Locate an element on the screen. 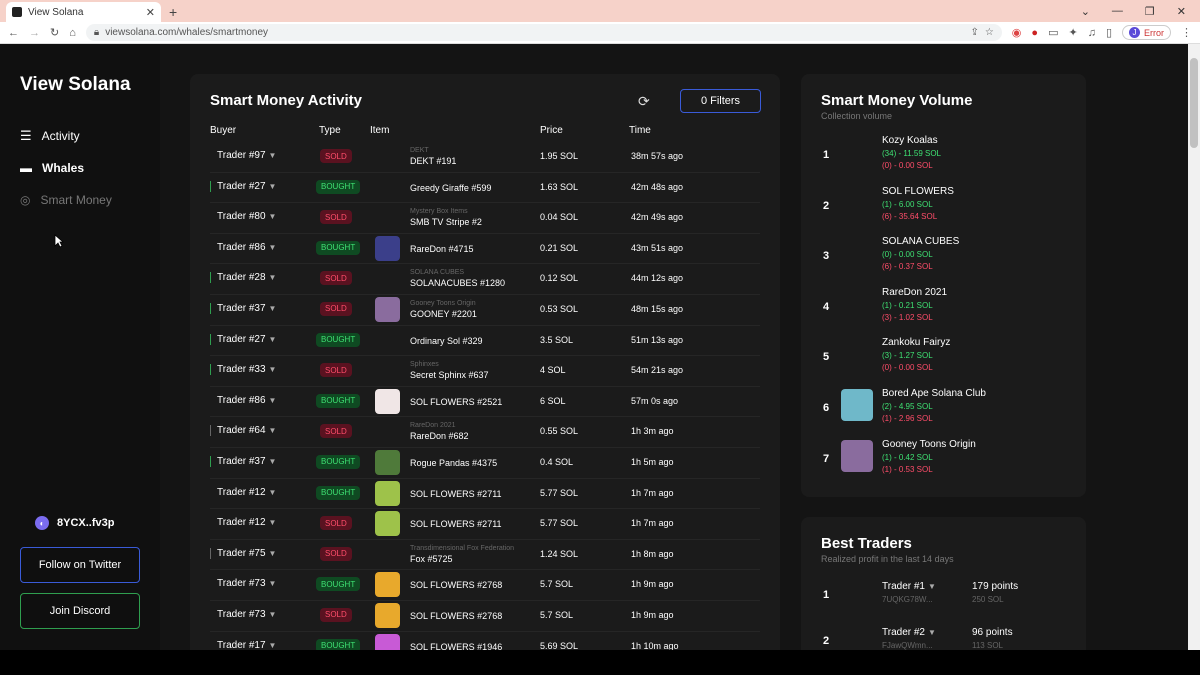  filters-button: 0 Filters is located at coordinates (720, 101).